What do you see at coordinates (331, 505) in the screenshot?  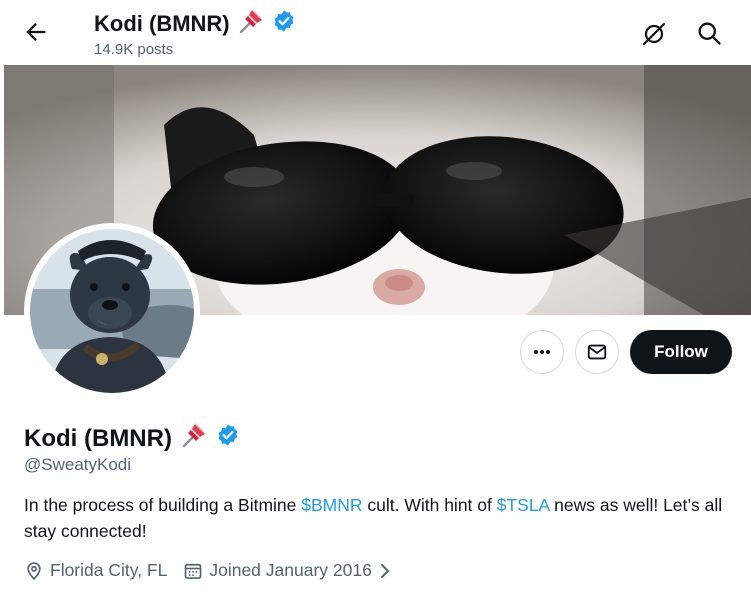 I see `bio-cashtag-bmnr: $BMNR` at bounding box center [331, 505].